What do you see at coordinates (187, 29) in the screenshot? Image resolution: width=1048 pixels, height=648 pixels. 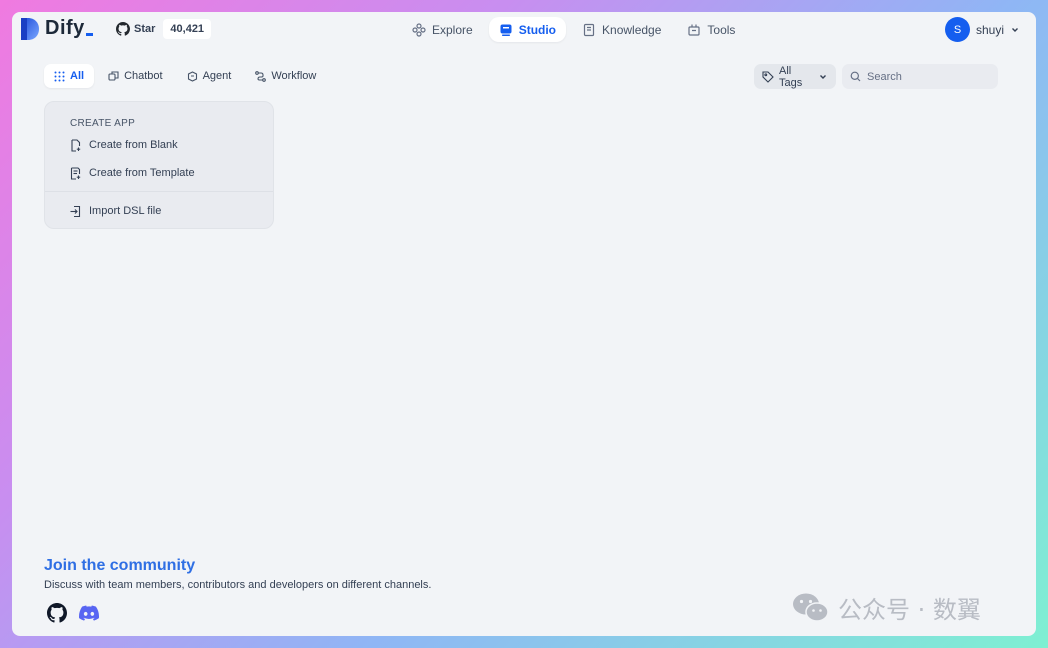 I see `github-star-count: 40,421` at bounding box center [187, 29].